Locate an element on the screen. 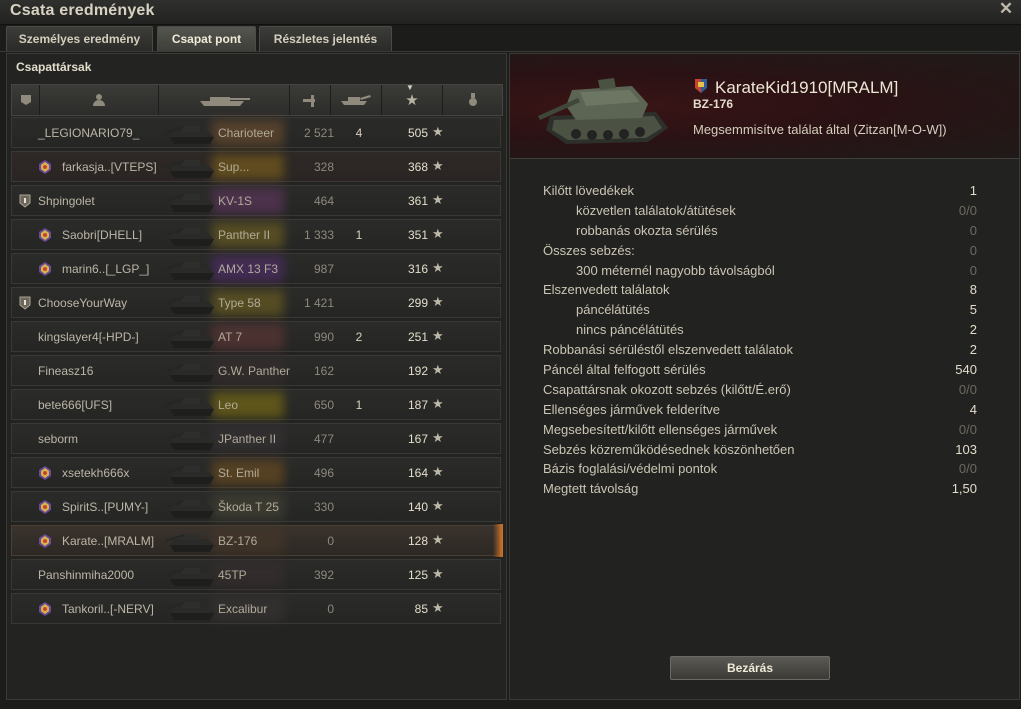 This screenshot has width=1021, height=709. stat-row: Összes sebzés: 0 is located at coordinates (760, 251).